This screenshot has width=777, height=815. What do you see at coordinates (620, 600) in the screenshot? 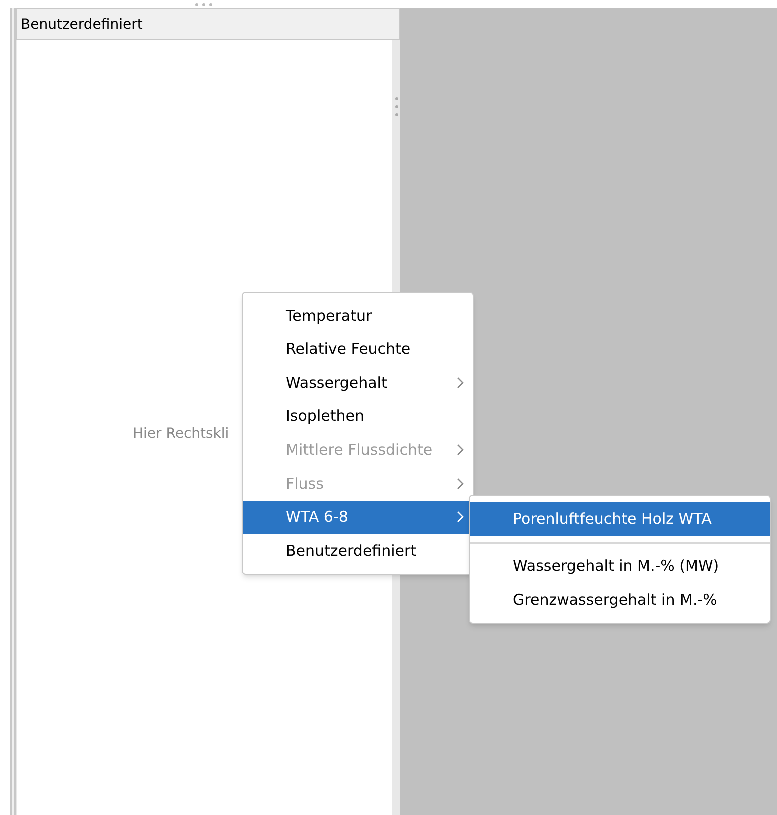
I see `menu-item: Grenzwassergehalt in M.-%` at bounding box center [620, 600].